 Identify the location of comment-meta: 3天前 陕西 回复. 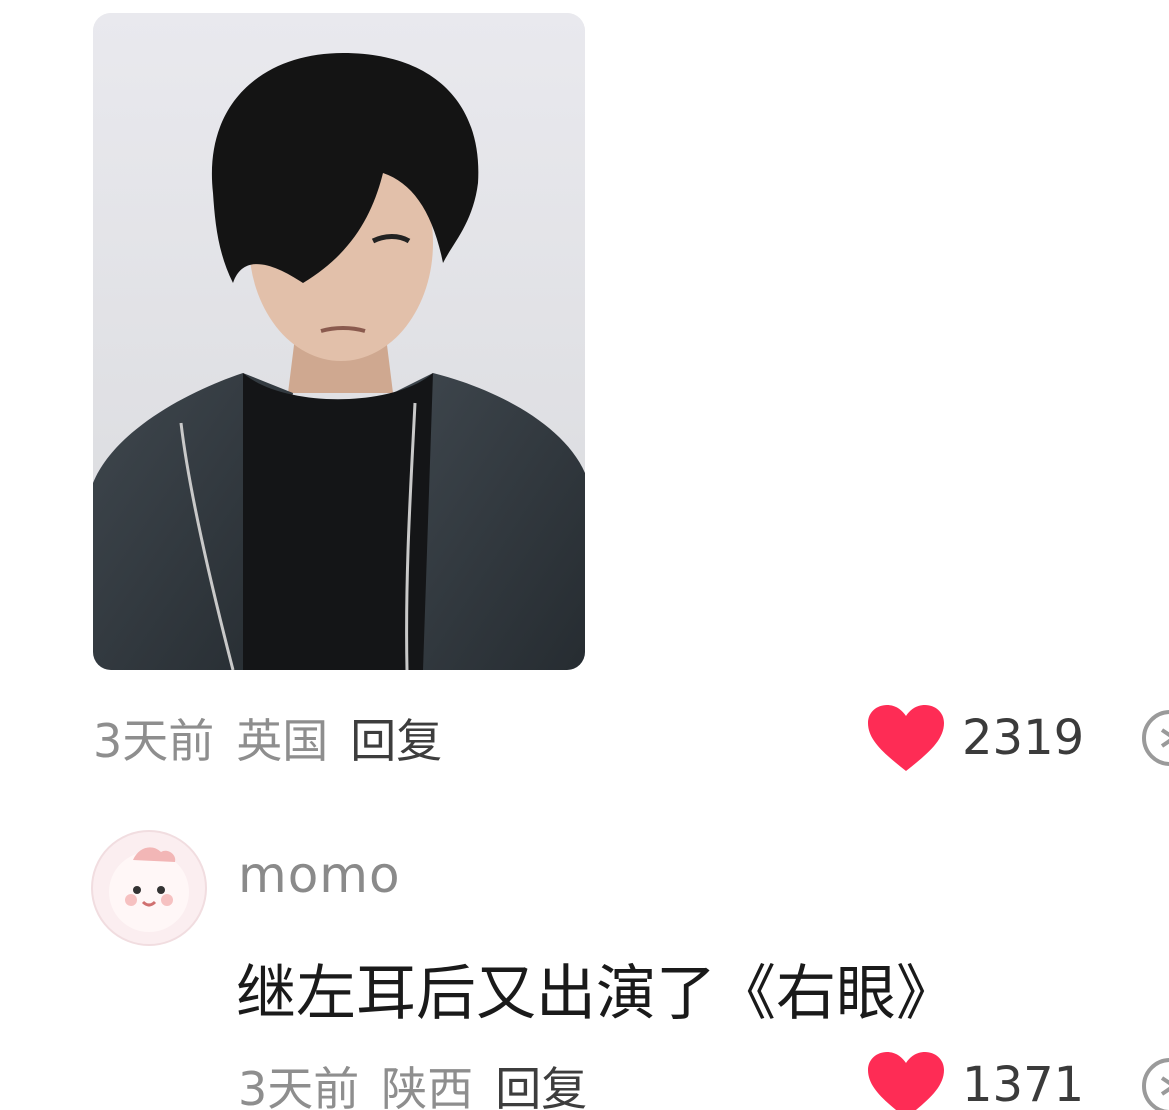
(423, 1083).